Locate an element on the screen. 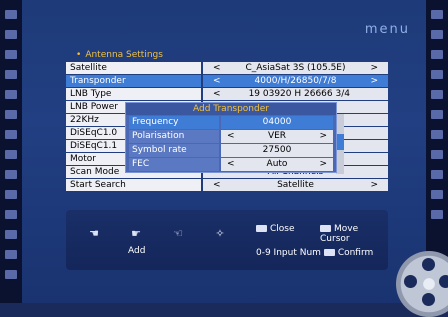  panel-title-text: Antenna Settings is located at coordinates (124, 55).